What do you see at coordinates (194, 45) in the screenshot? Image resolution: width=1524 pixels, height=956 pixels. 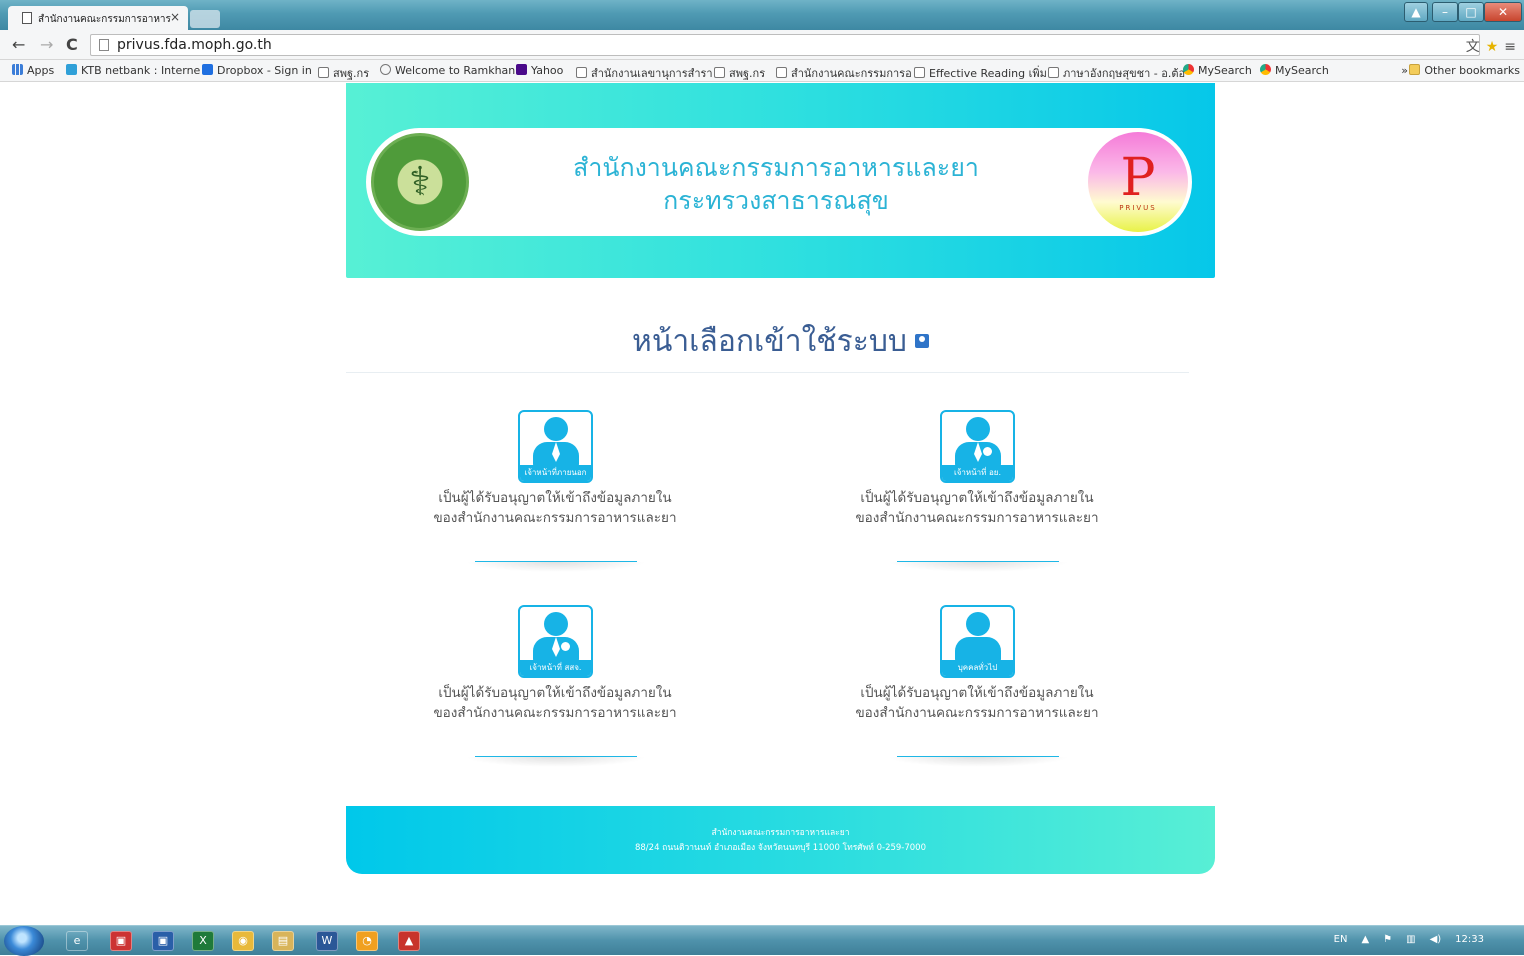 I see `url-text: privus.fda.moph.go.th` at bounding box center [194, 45].